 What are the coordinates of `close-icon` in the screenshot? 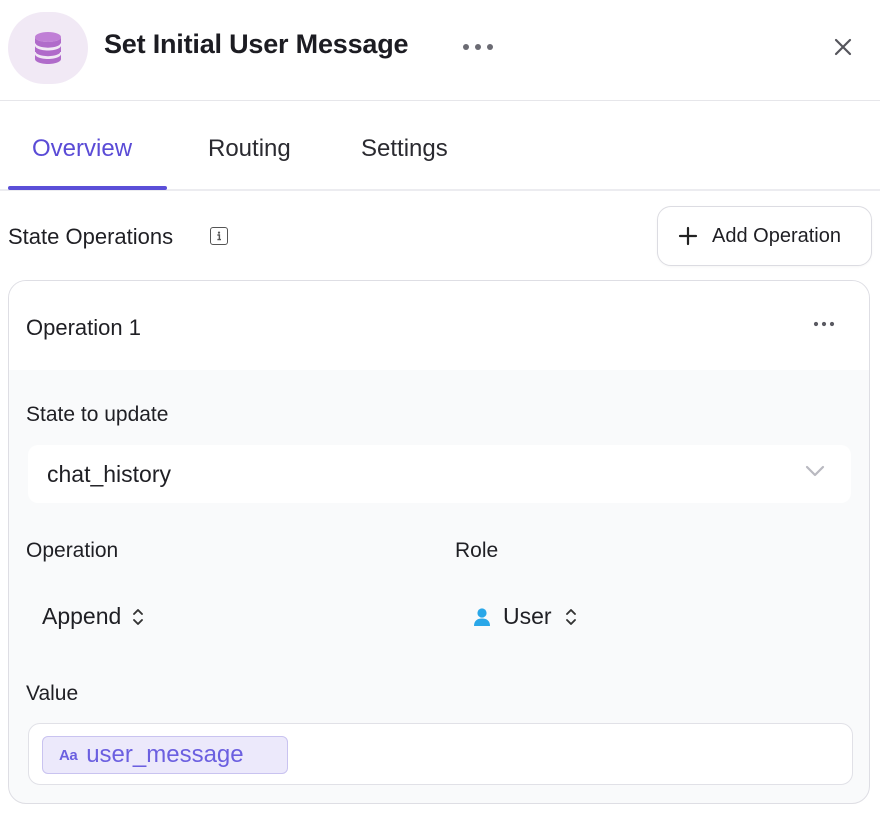 It's located at (843, 47).